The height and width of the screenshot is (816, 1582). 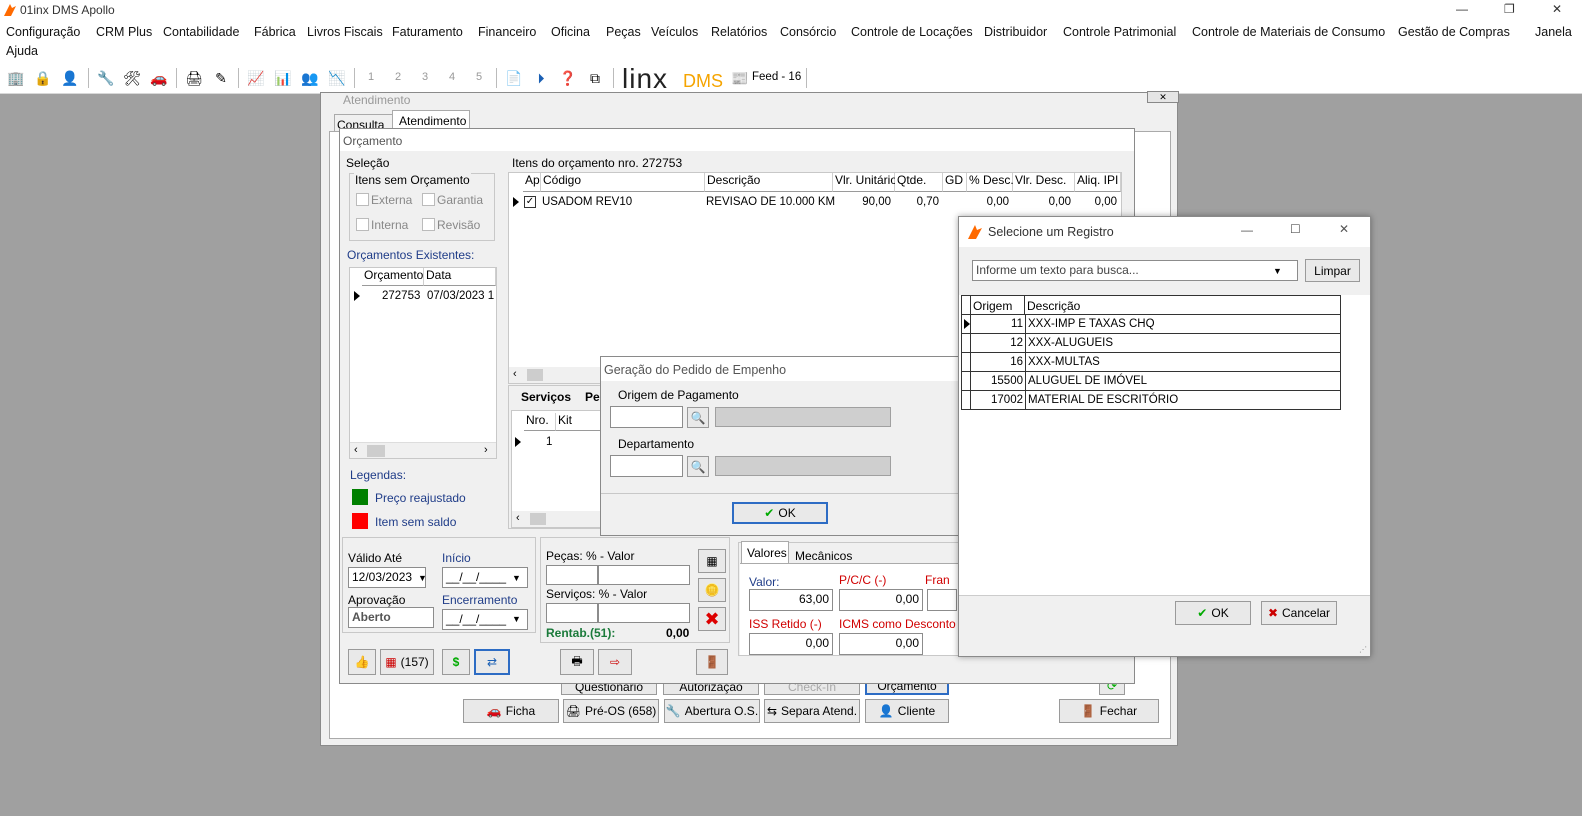 I want to click on col-codigo: Código, so click(x=623, y=182).